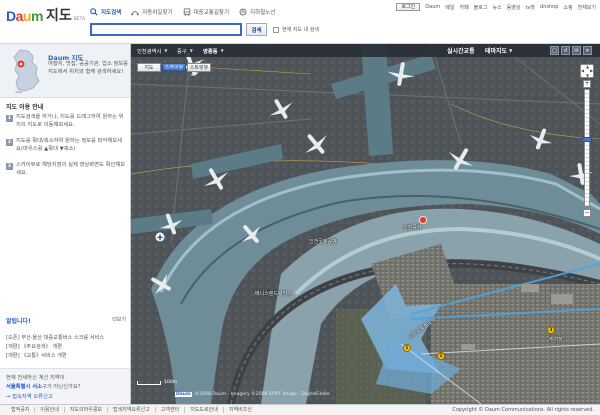 This screenshot has height=415, width=600. Describe the element at coordinates (119, 320) in the screenshot. I see `notice-more-link: 더보기` at that location.